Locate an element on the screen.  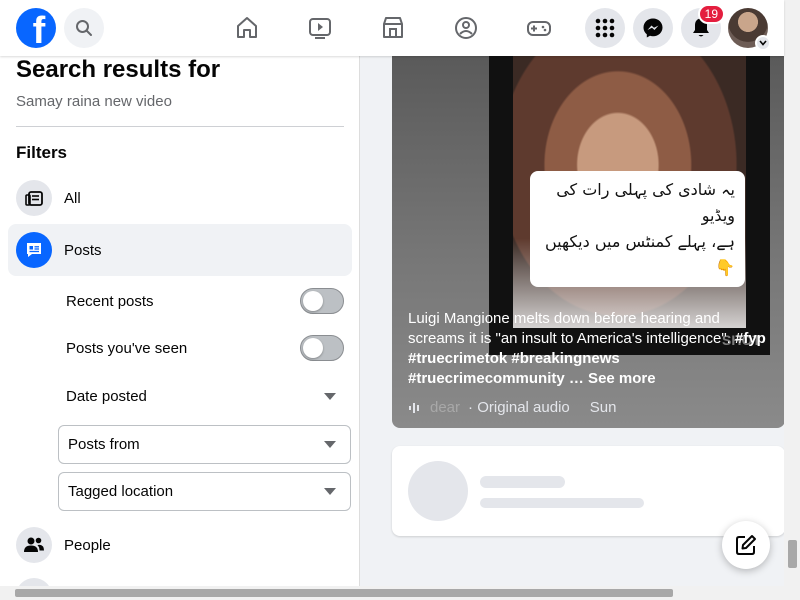
compose-icon is located at coordinates (746, 545).